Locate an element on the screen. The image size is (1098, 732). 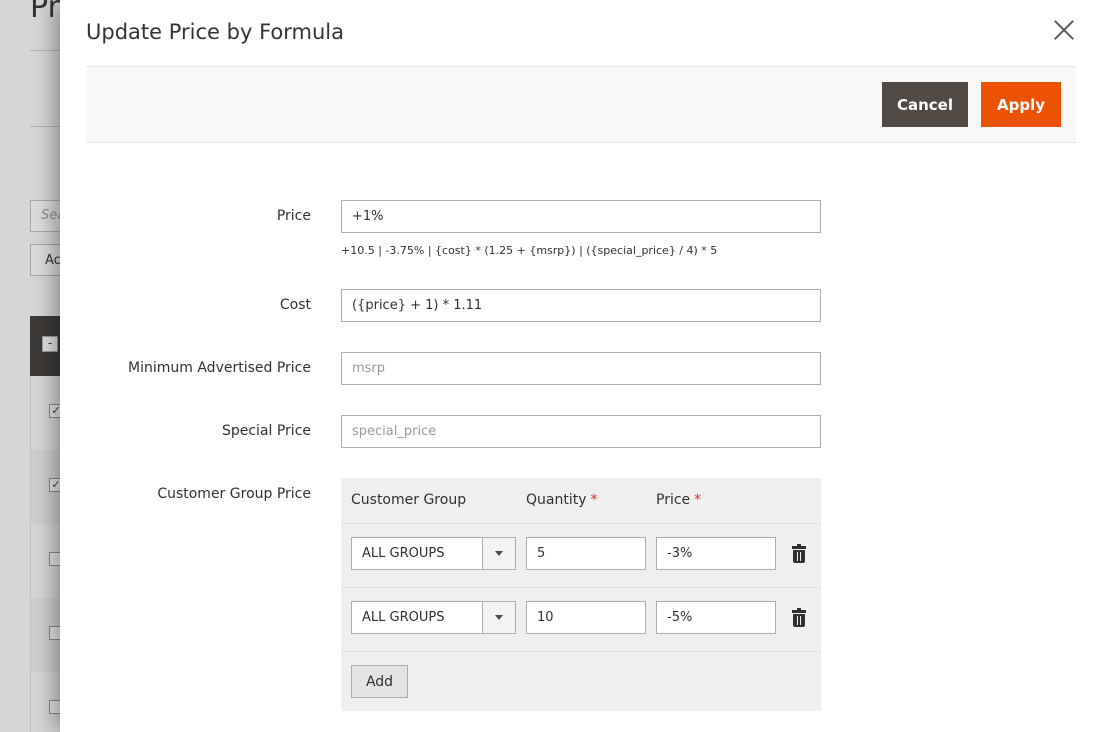
special-price-label: Special Price is located at coordinates (266, 431).